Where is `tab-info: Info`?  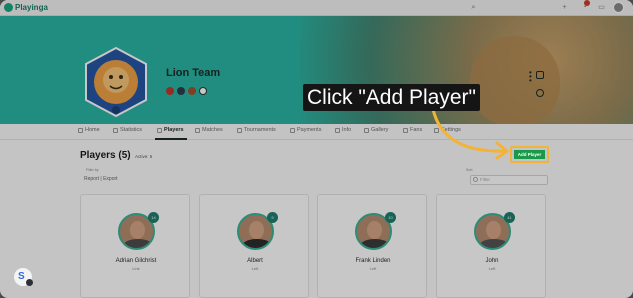
tab-info: Info is located at coordinates (343, 130).